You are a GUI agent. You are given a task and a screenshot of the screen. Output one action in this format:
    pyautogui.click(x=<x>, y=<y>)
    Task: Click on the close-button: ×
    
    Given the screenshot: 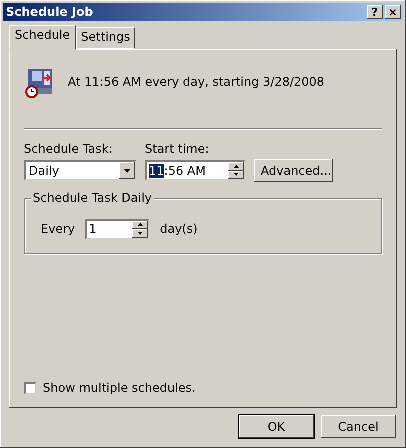 What is the action you would take?
    pyautogui.click(x=393, y=12)
    